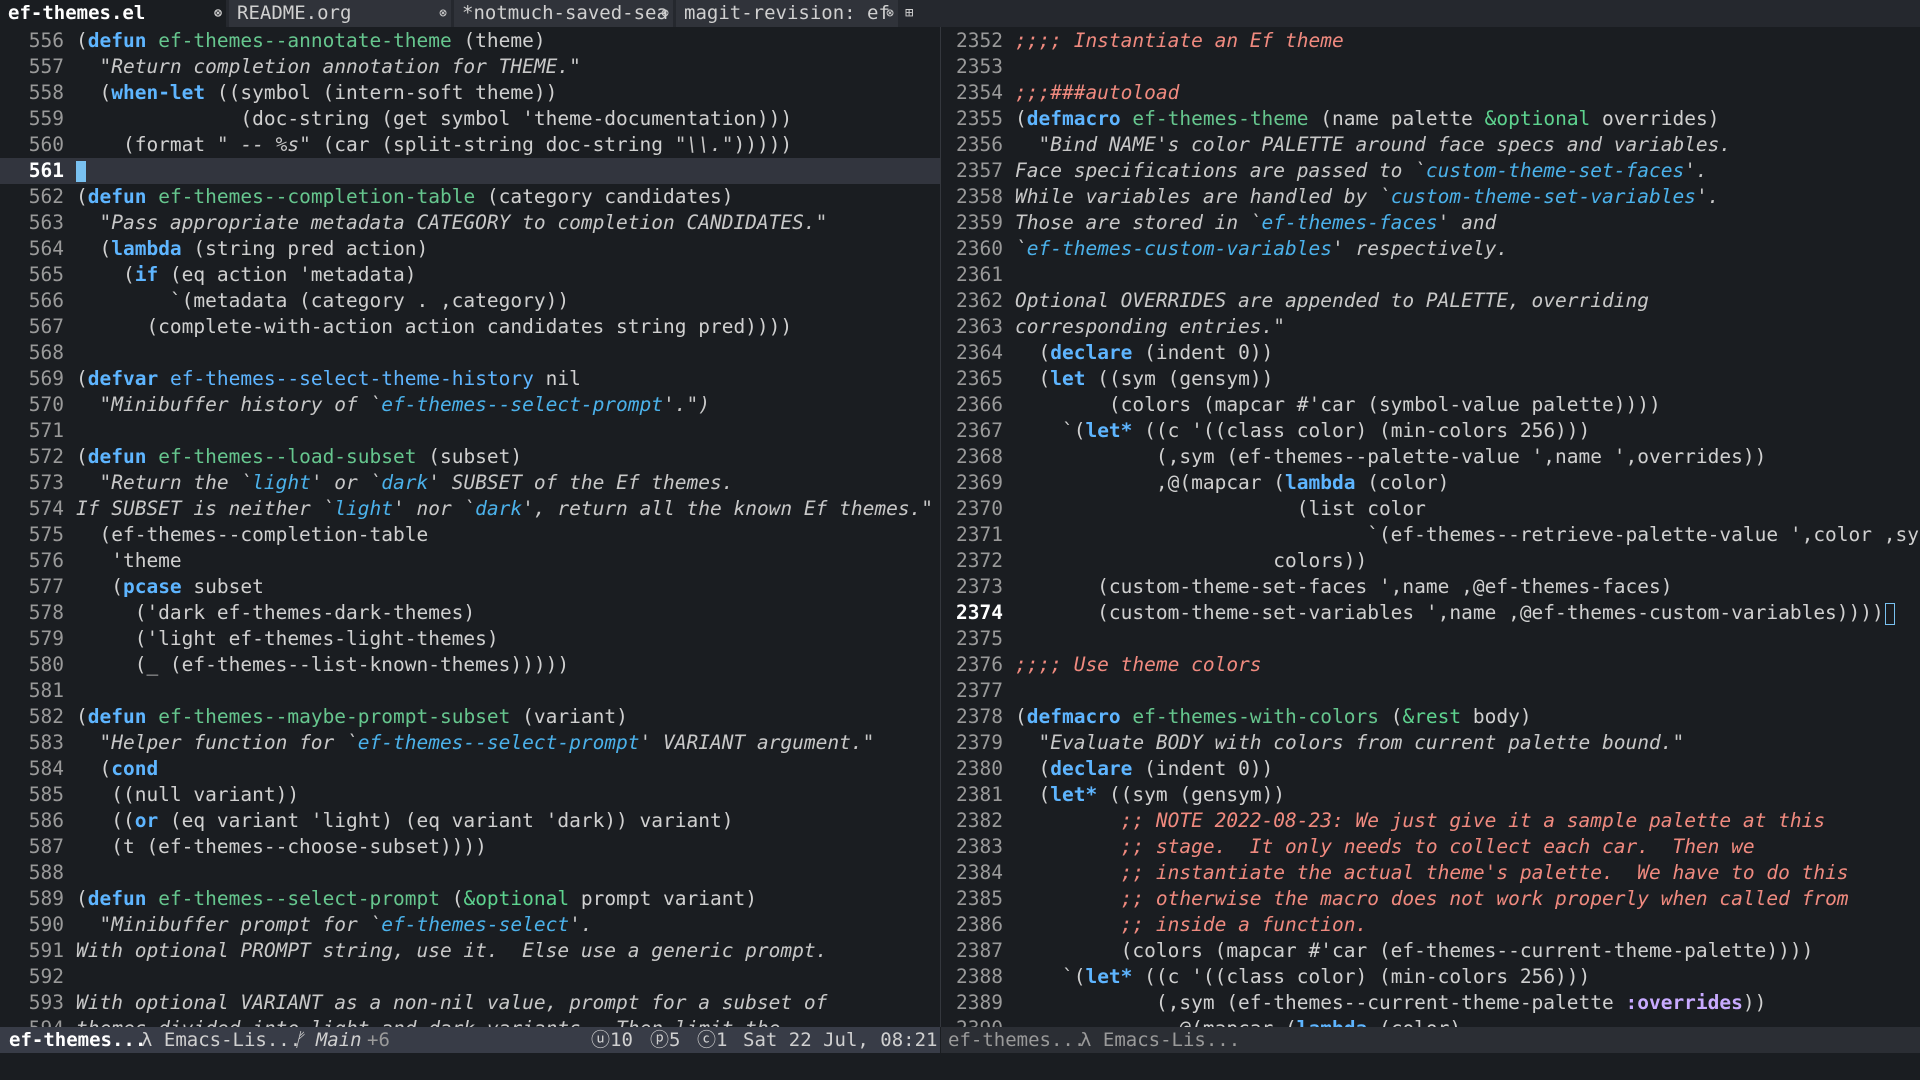 The height and width of the screenshot is (1080, 1920). What do you see at coordinates (322, 301) in the screenshot?
I see `code-text: `(metadata (category . ,category))` at bounding box center [322, 301].